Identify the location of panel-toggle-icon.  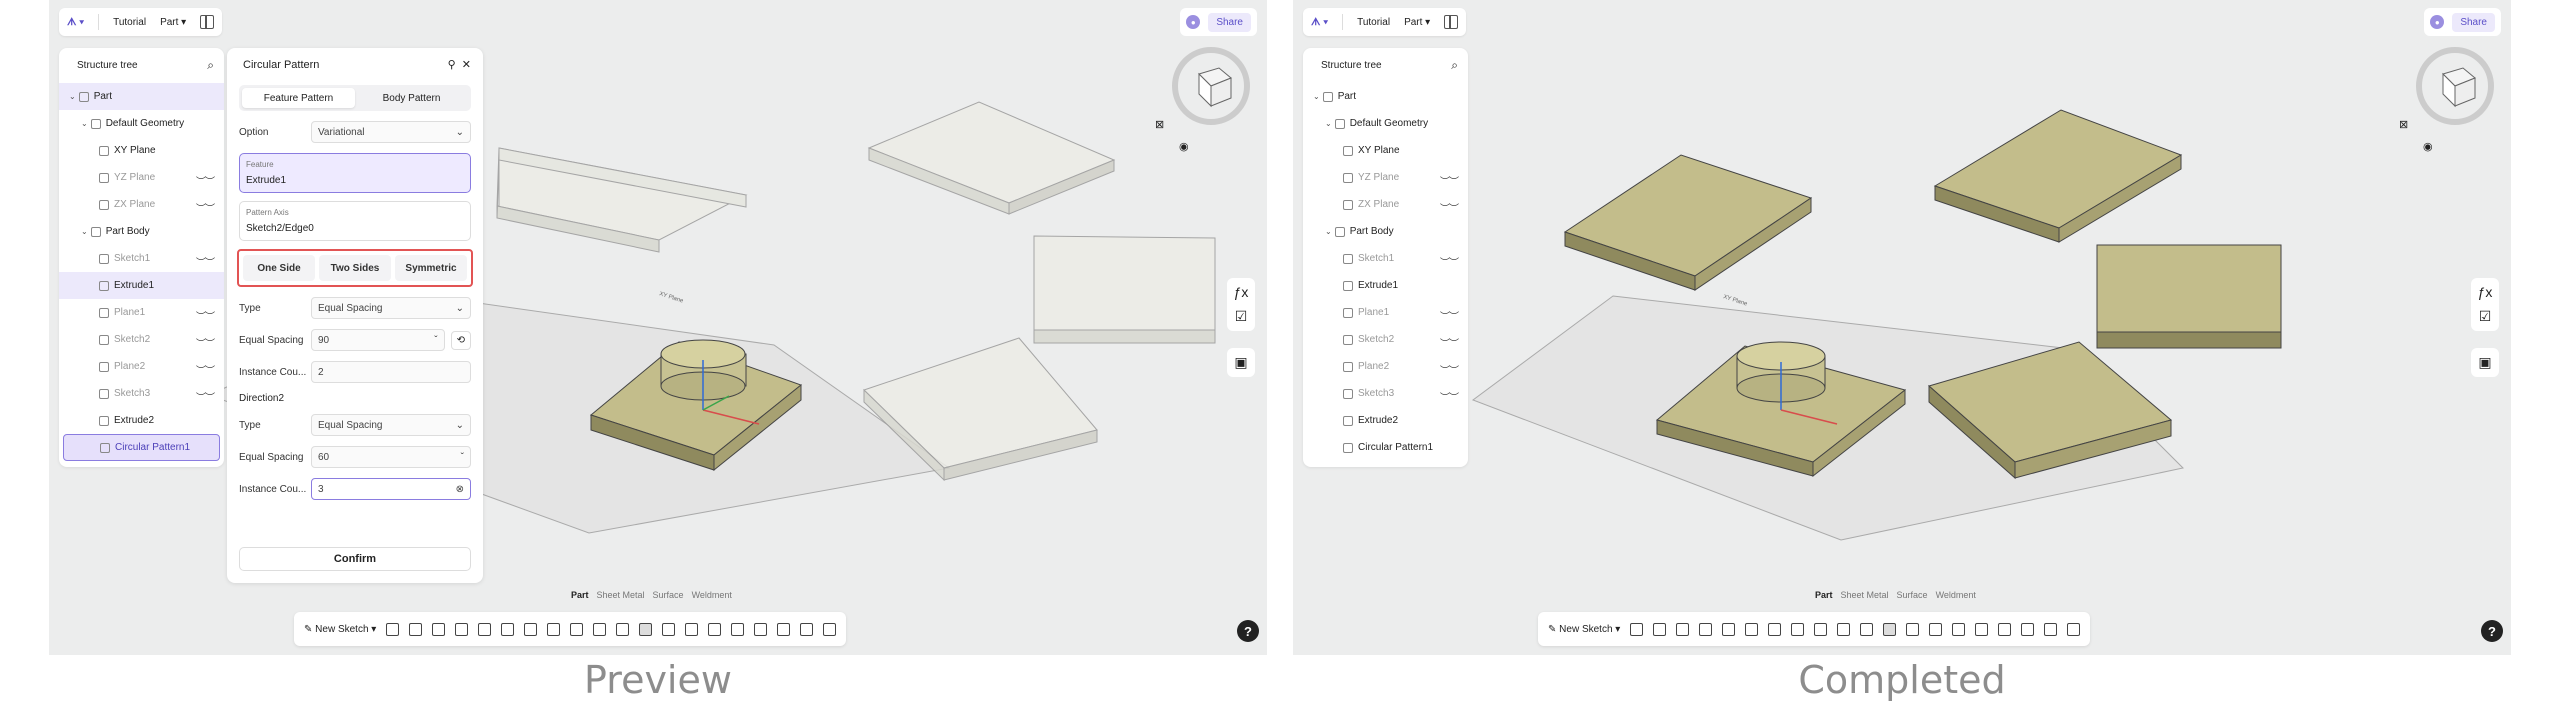
(207, 22).